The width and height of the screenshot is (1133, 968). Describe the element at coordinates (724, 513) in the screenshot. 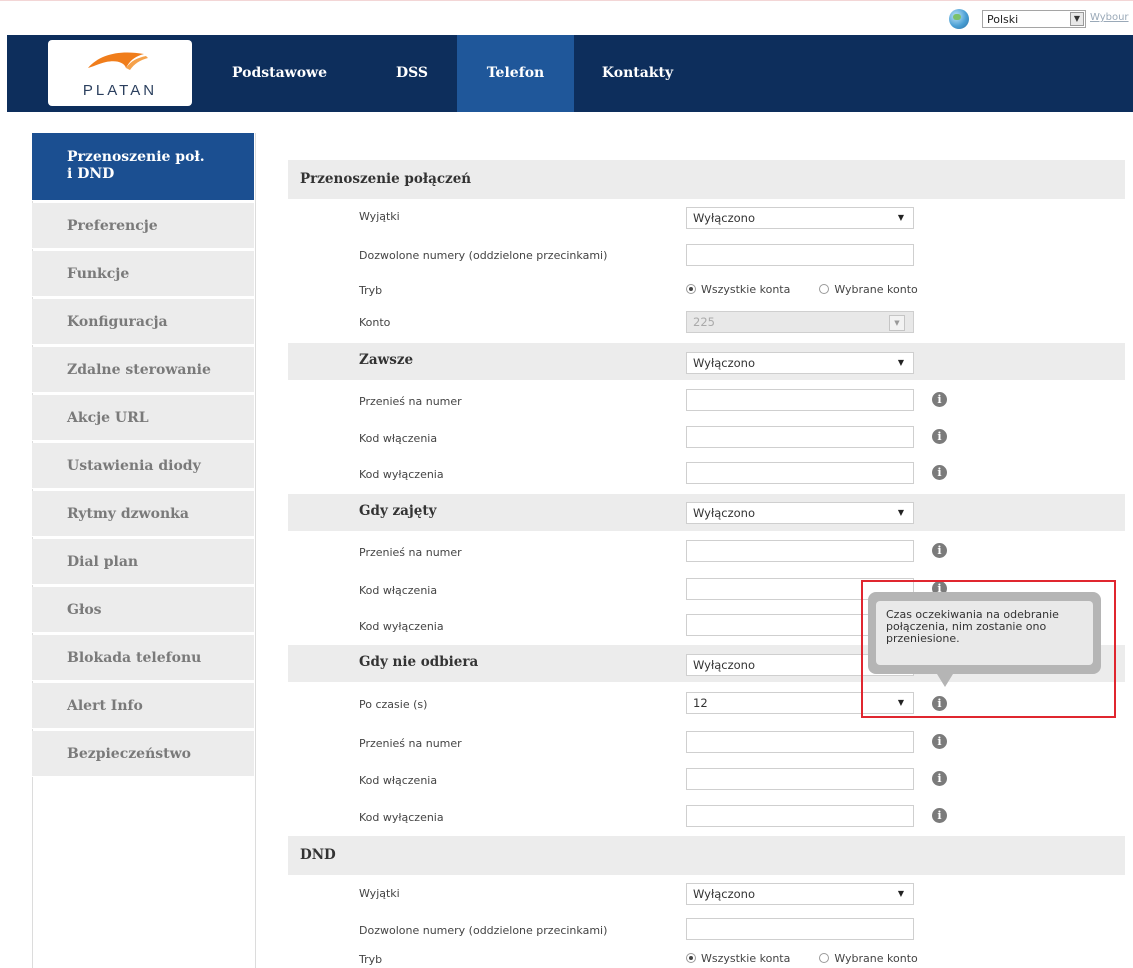

I see `busy-value: Wyłączono` at that location.